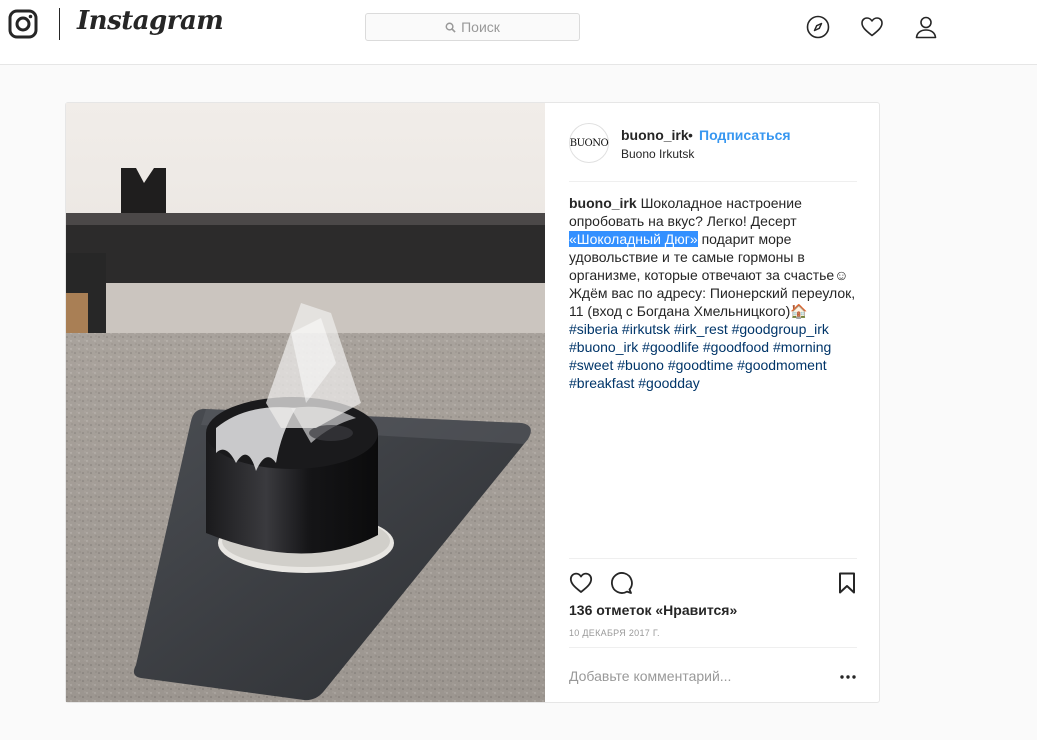 The image size is (1037, 740). I want to click on post-actions, so click(713, 578).